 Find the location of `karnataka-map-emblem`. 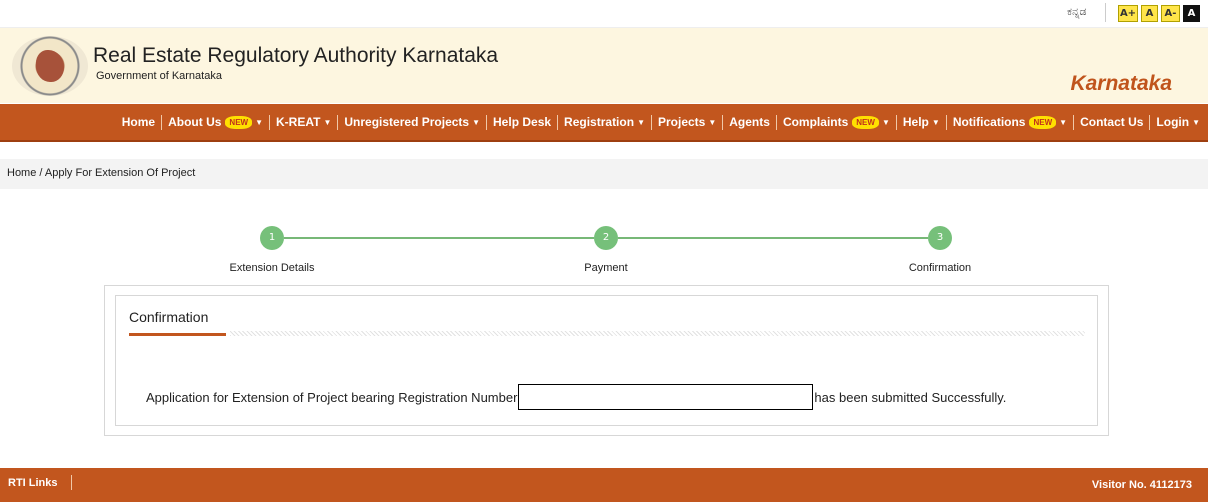

karnataka-map-emblem is located at coordinates (50, 66).